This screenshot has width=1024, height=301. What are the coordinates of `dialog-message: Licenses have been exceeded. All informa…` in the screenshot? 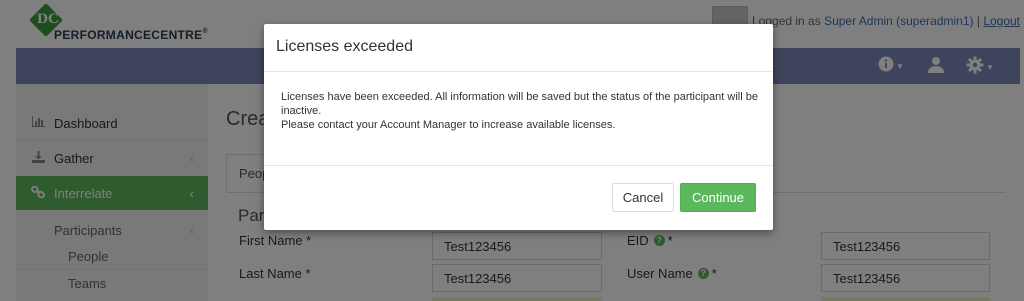 It's located at (519, 104).